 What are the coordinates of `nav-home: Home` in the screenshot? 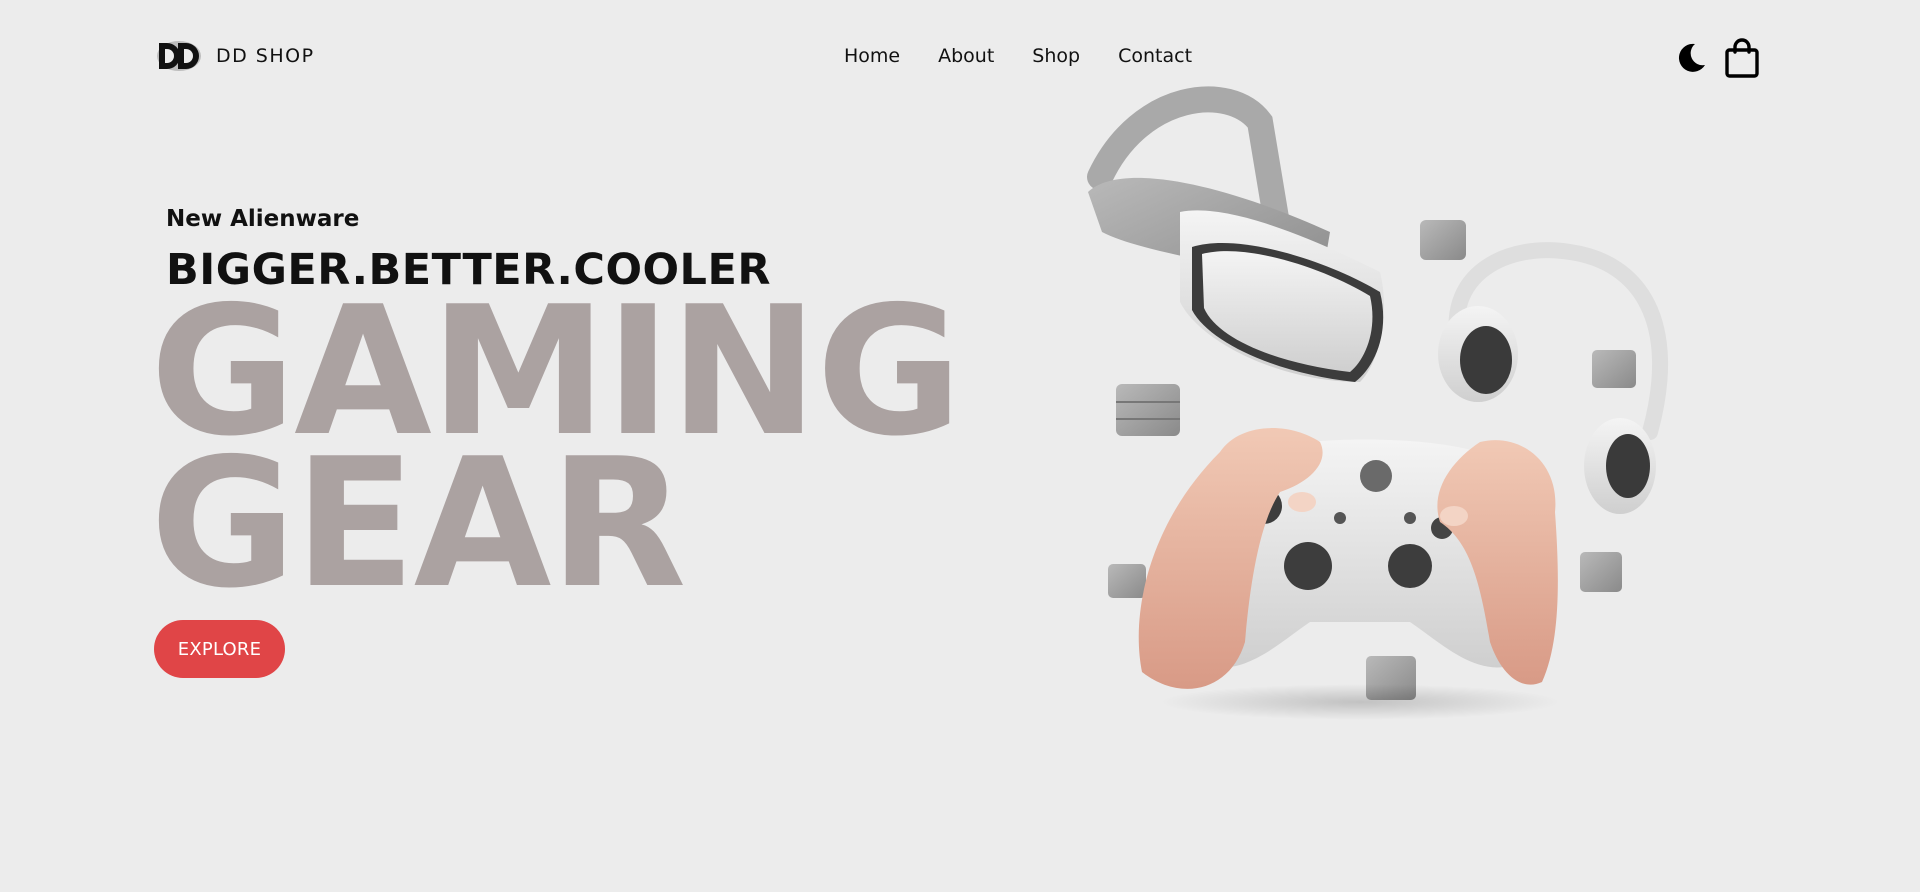 It's located at (872, 56).